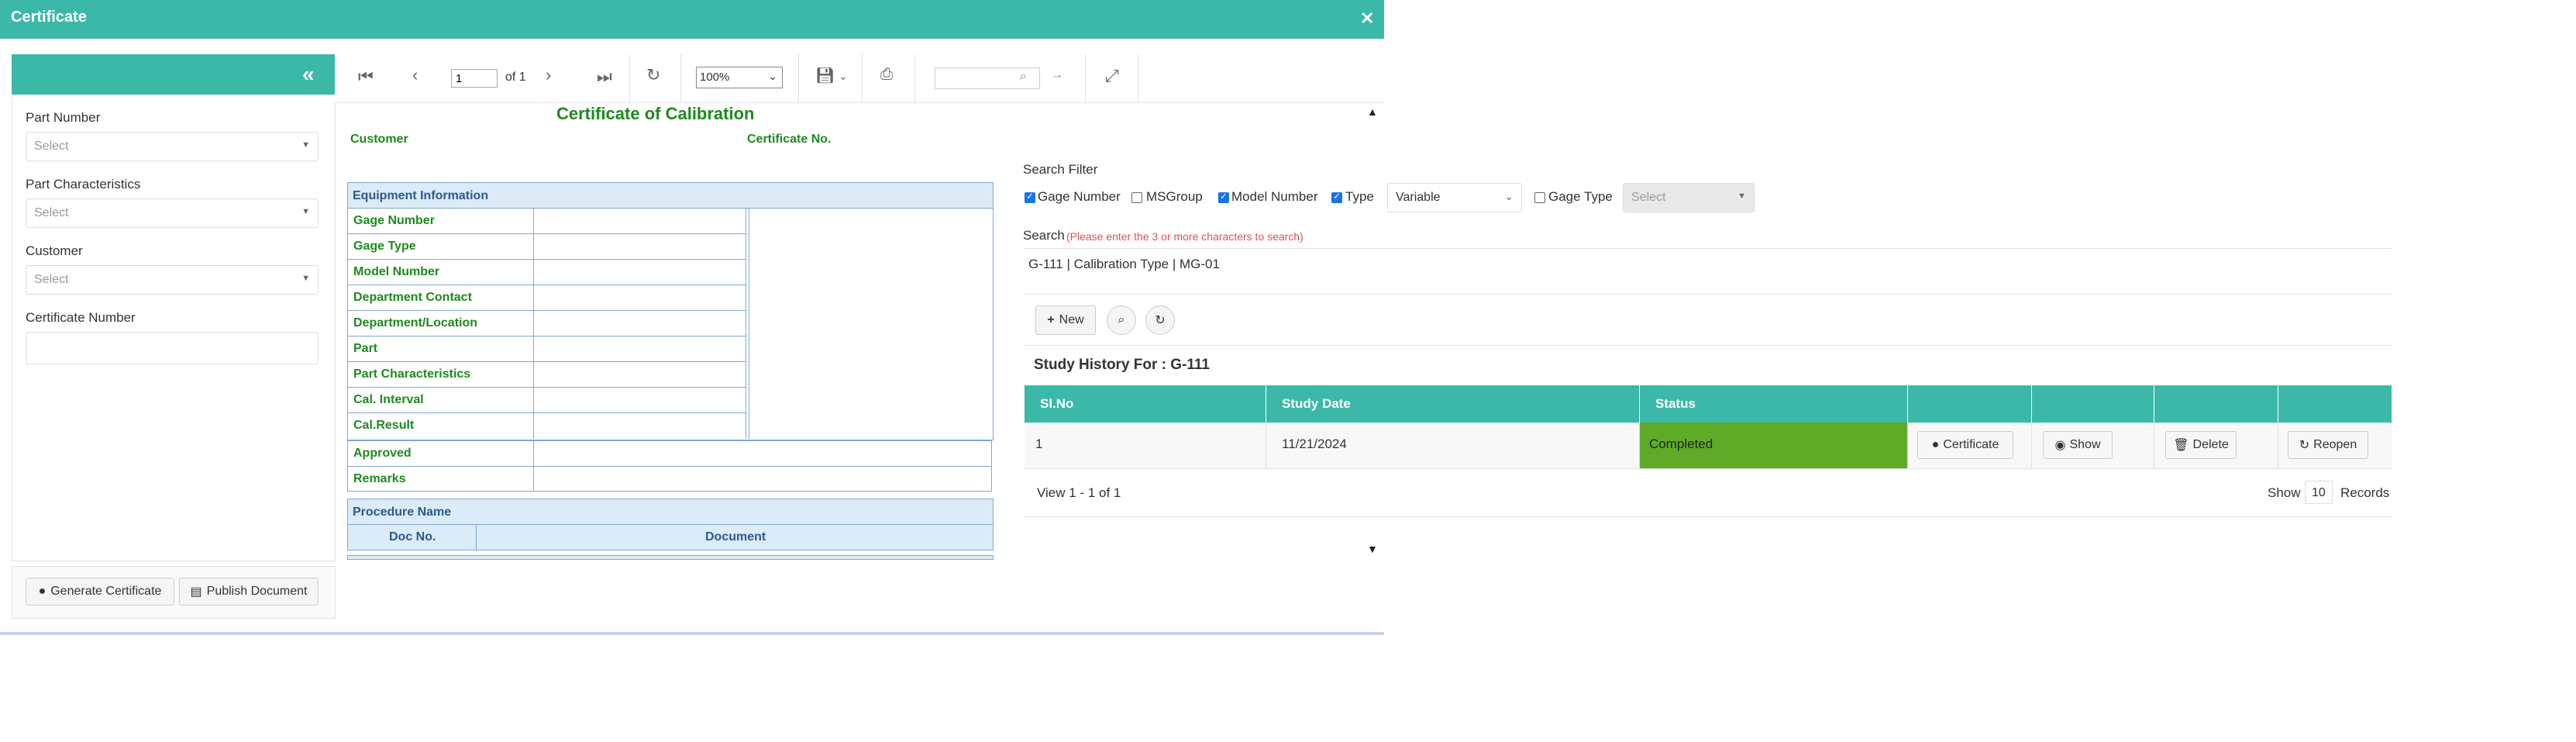  What do you see at coordinates (474, 79) in the screenshot?
I see `page-number-input` at bounding box center [474, 79].